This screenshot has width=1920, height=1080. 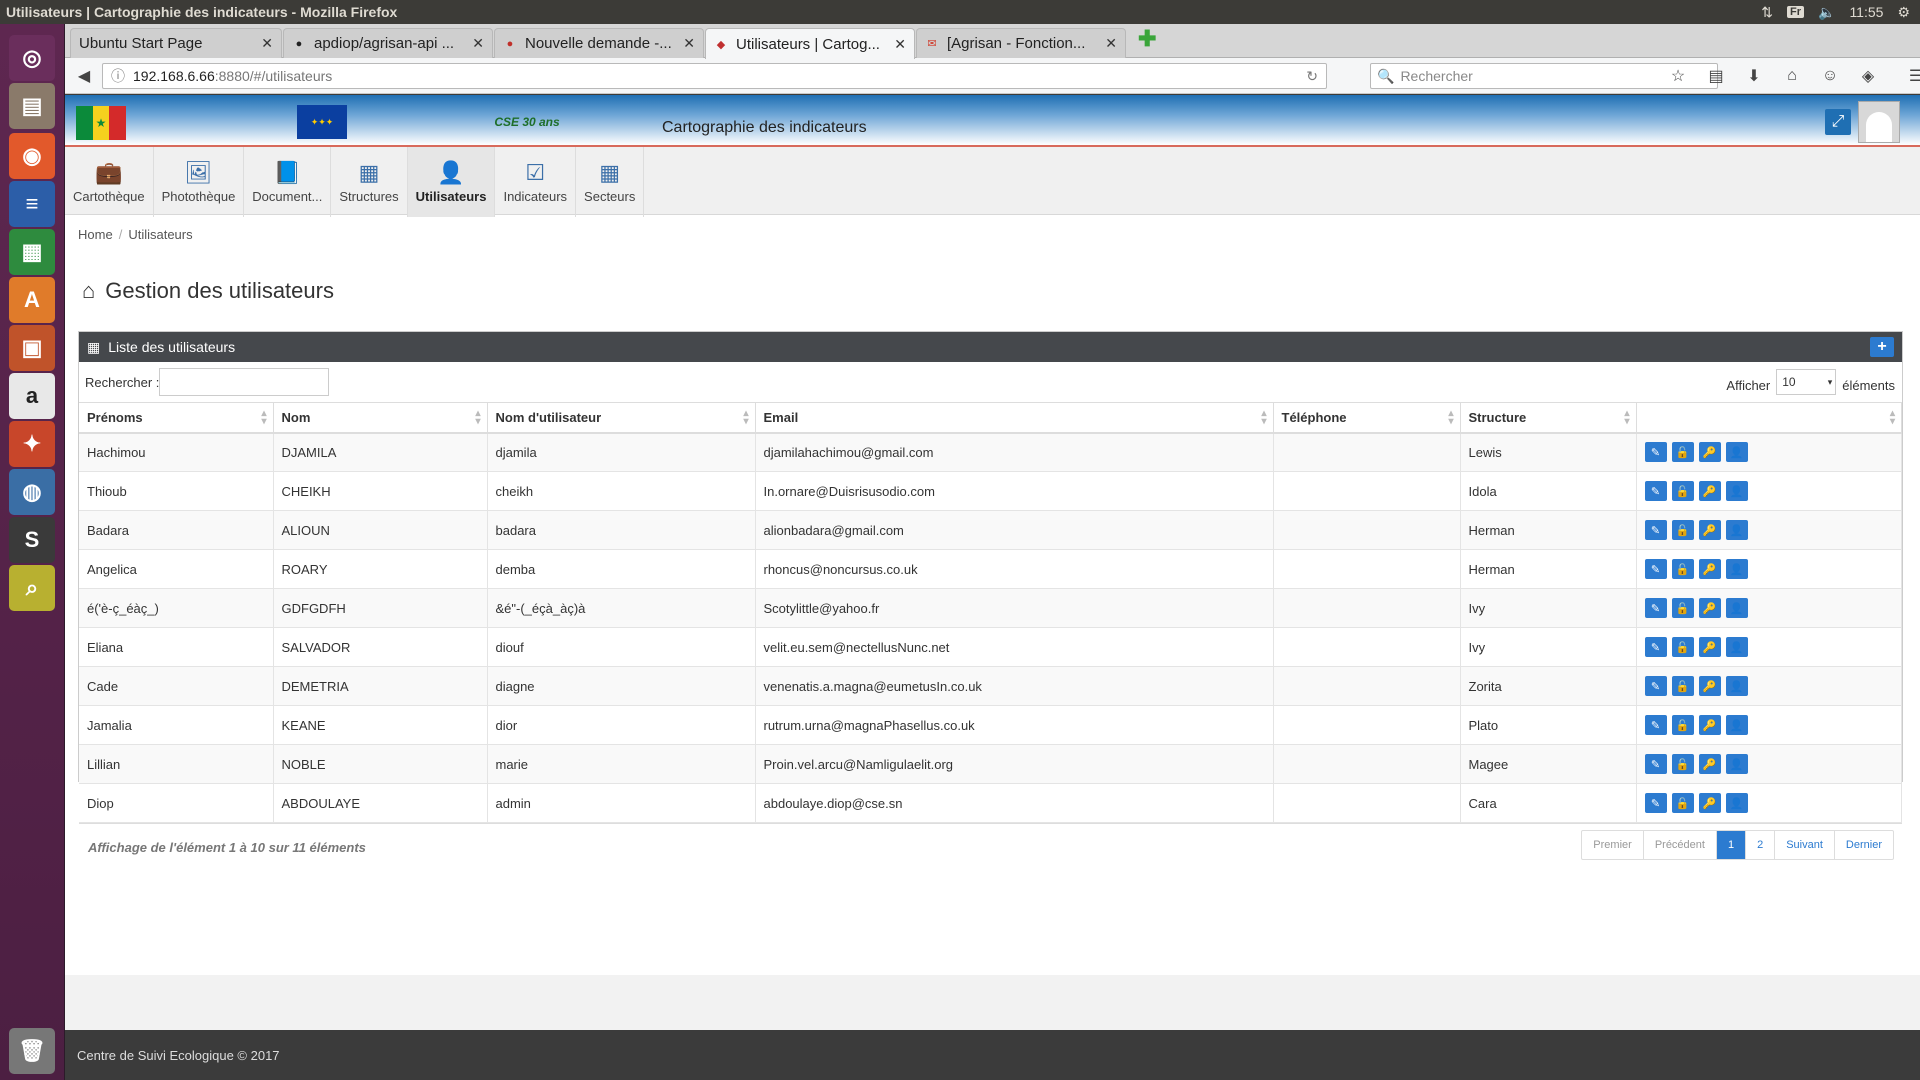 I want to click on impress-icon: ▣, so click(x=32, y=348).